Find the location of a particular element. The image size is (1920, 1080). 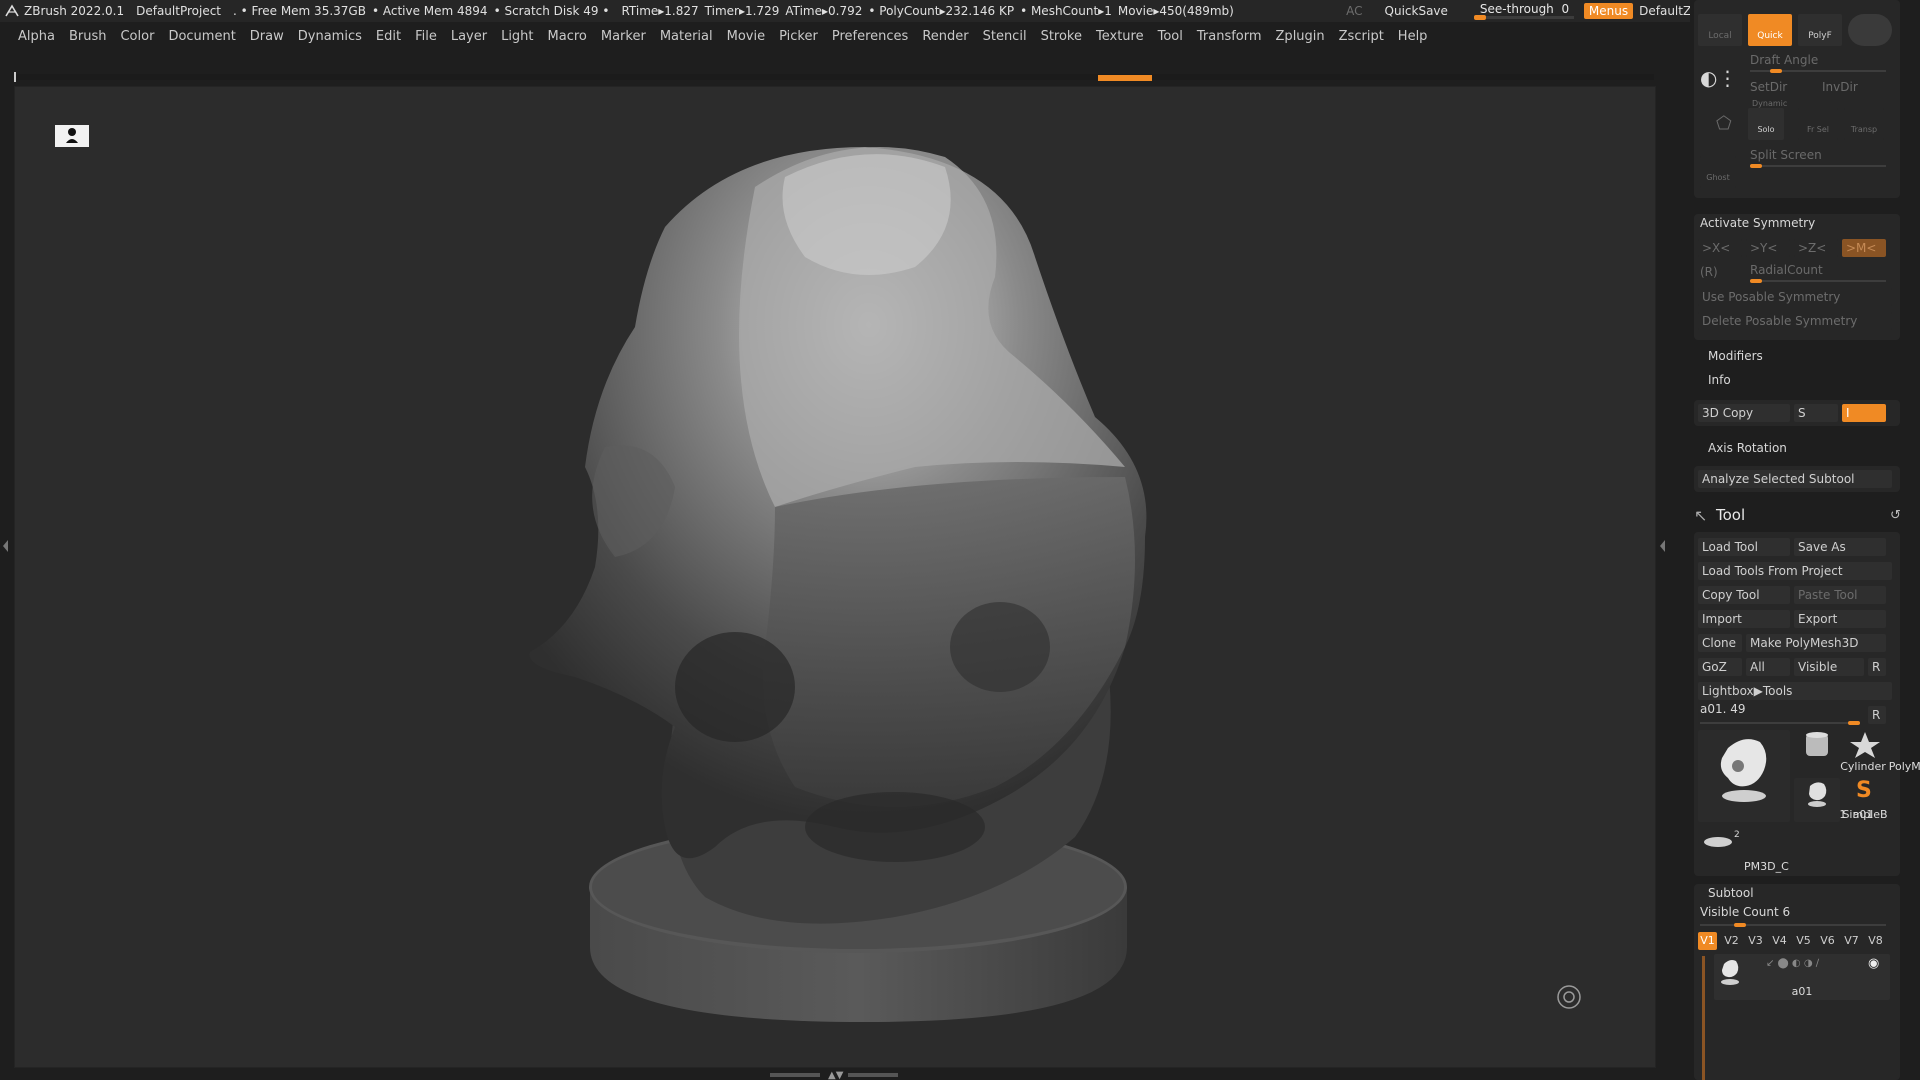

visible-count-knob is located at coordinates (1740, 925).